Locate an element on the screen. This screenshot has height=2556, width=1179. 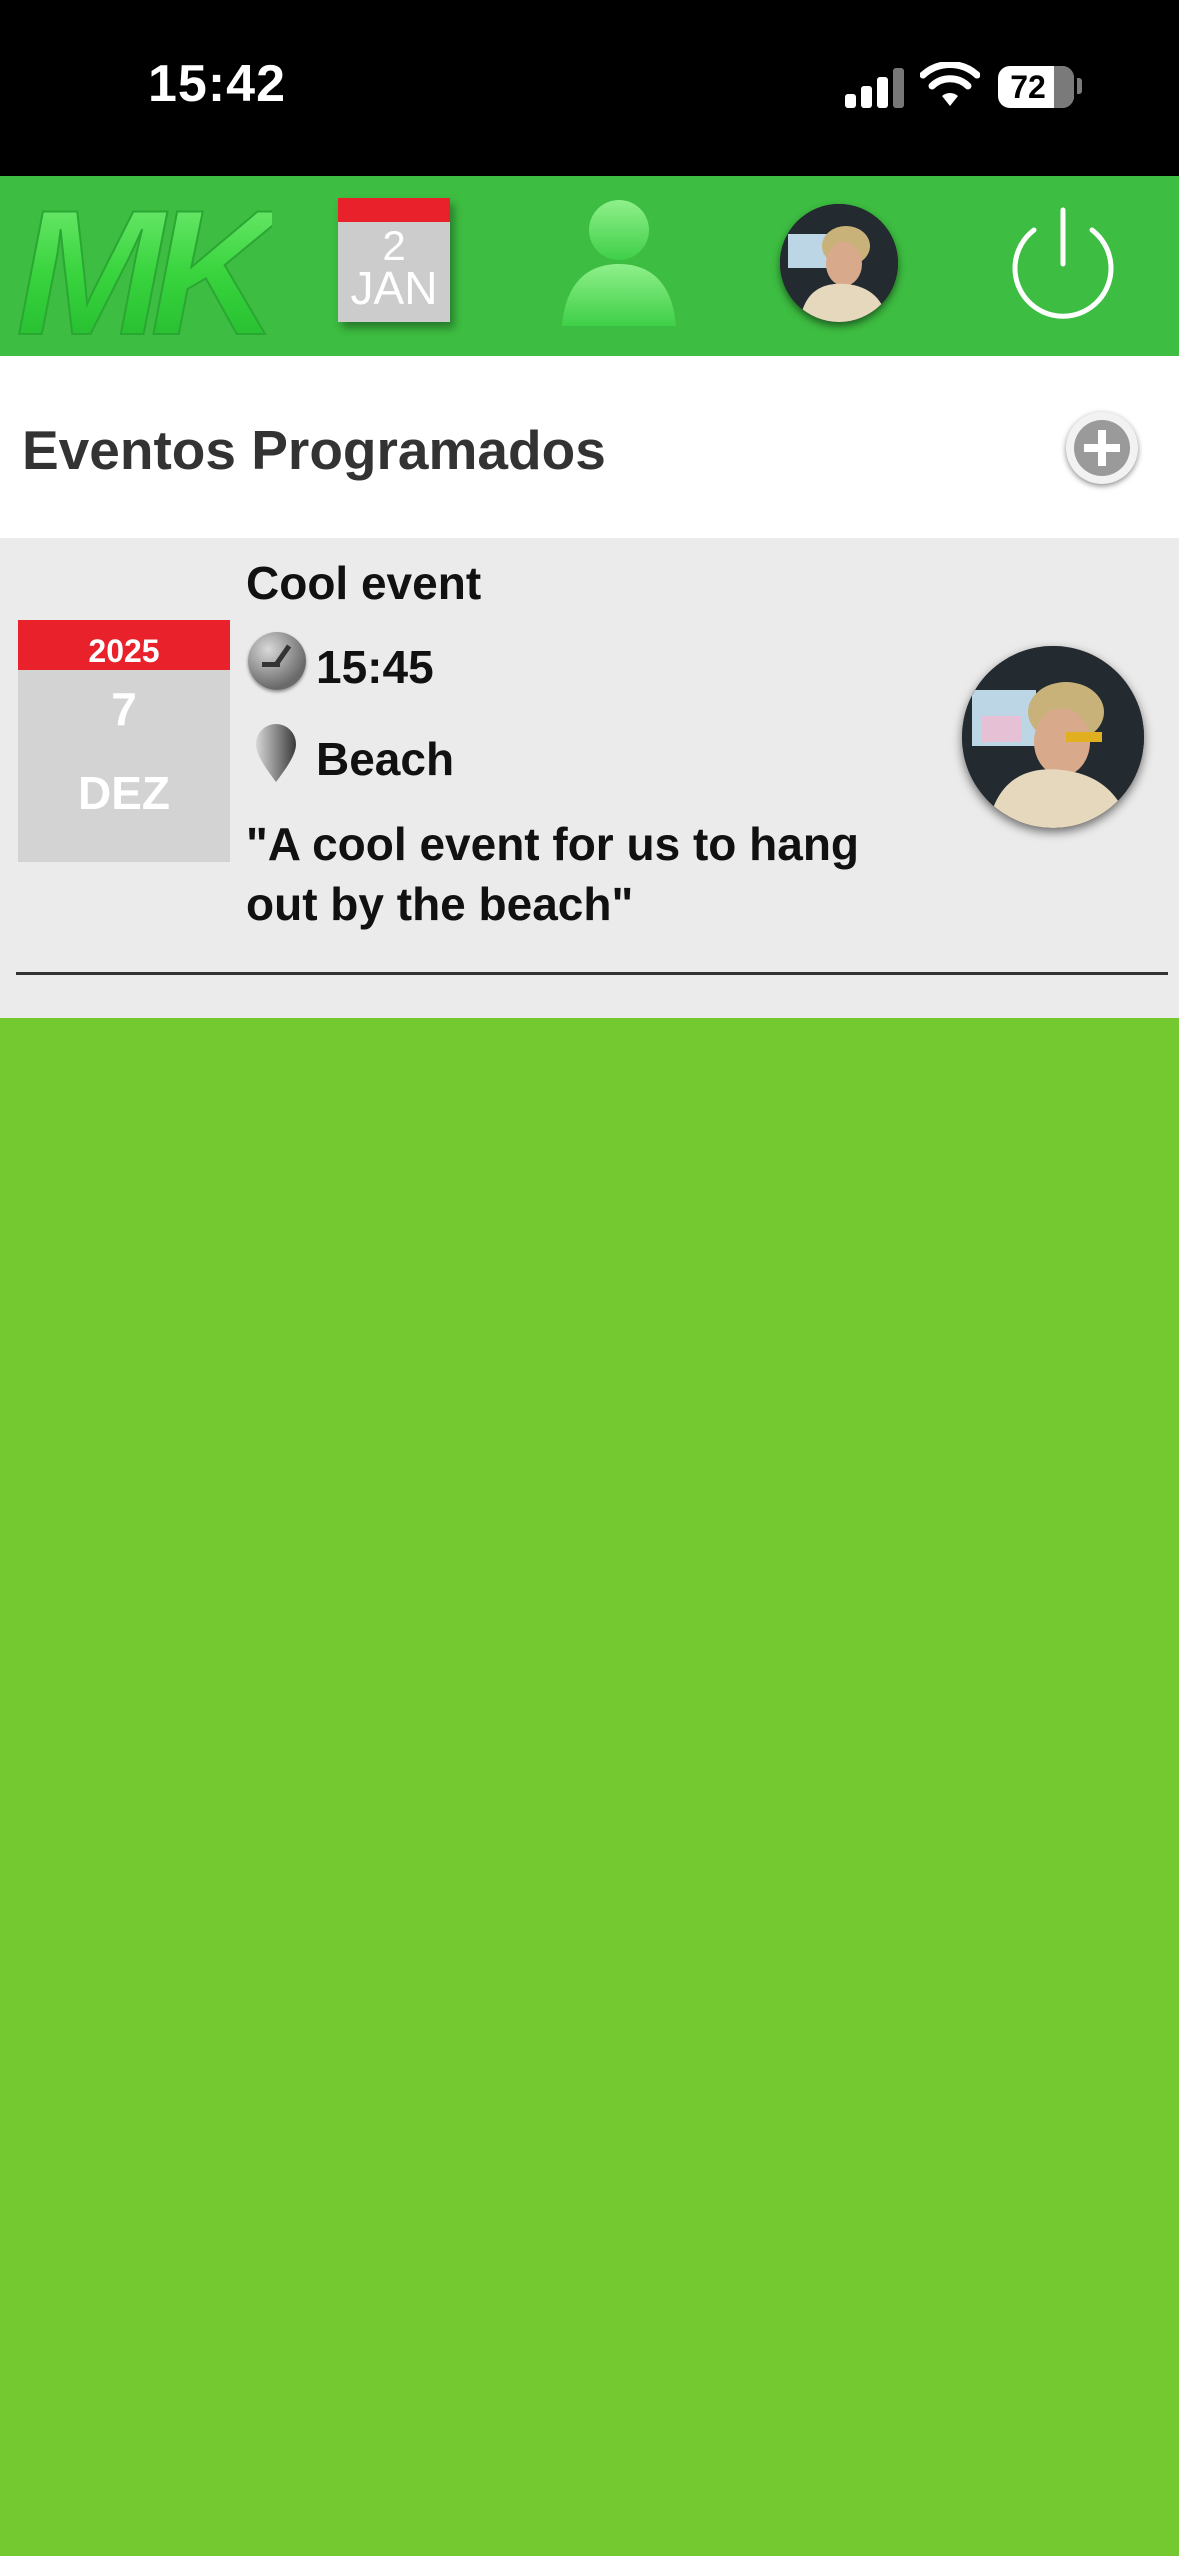
event-title: Cool event is located at coordinates (364, 583).